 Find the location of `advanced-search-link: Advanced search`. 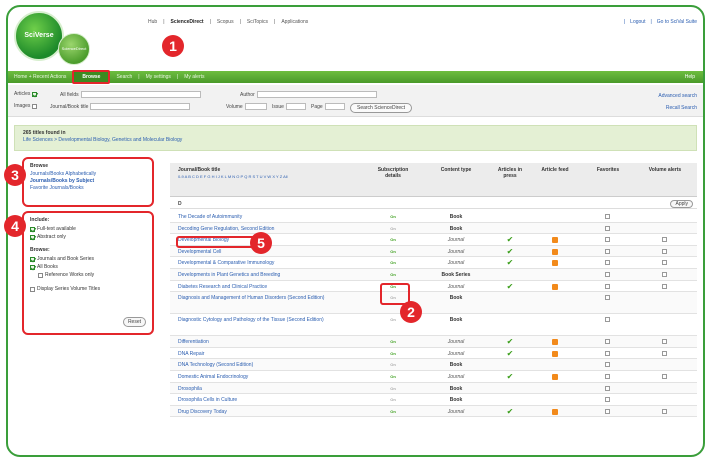

advanced-search-link: Advanced search is located at coordinates (677, 96).